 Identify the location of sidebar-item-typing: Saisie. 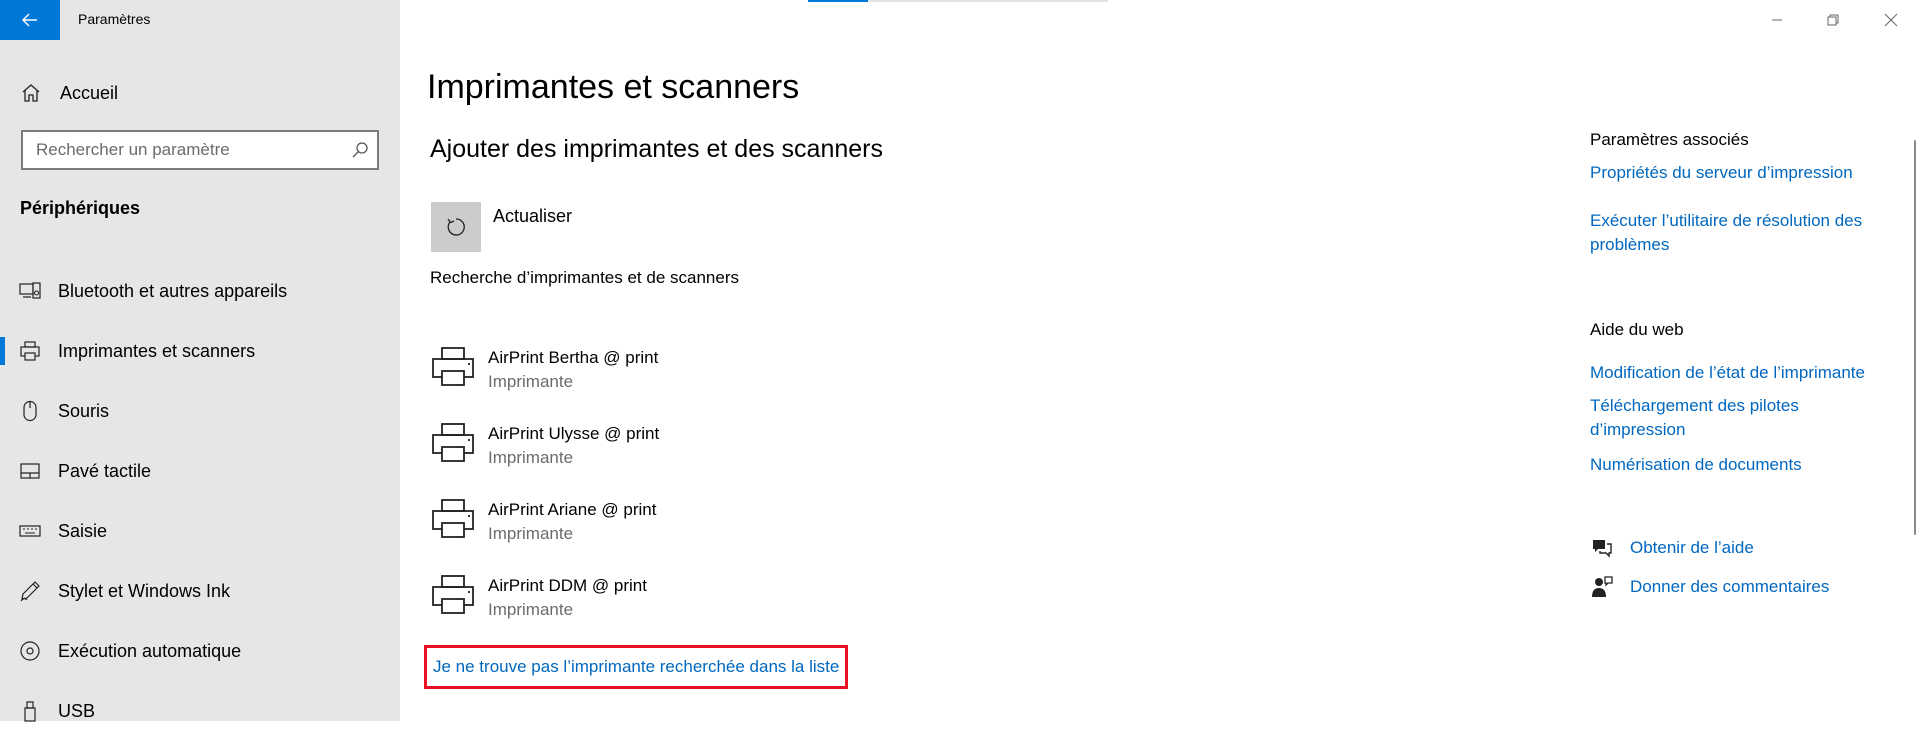
(200, 531).